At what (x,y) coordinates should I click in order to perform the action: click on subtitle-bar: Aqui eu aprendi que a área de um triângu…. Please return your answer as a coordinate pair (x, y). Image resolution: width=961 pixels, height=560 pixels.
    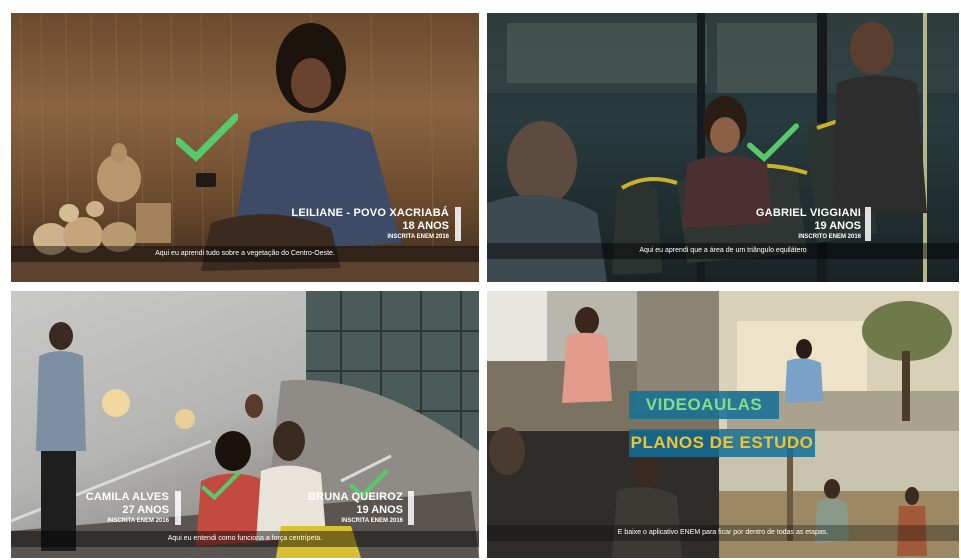
    Looking at the image, I should click on (723, 251).